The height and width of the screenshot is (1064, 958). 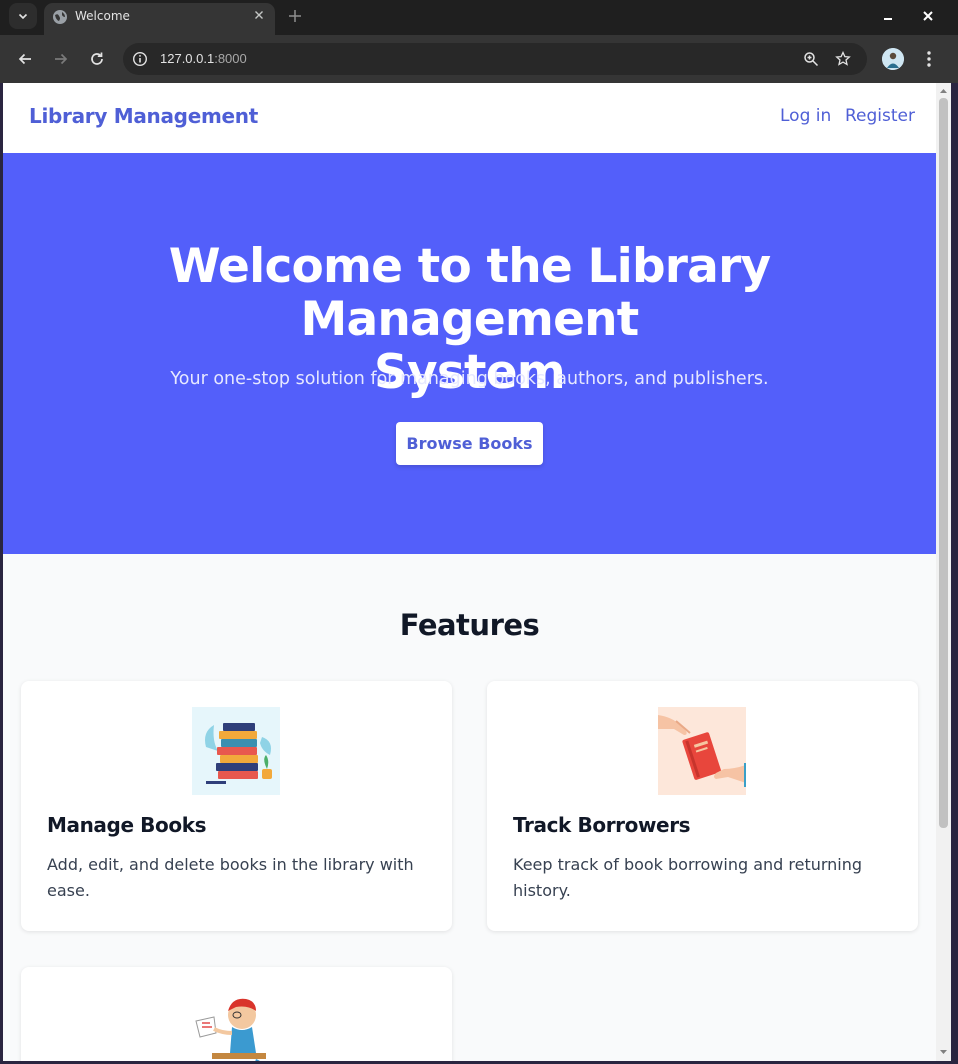 I want to click on forward-button, so click(x=61, y=59).